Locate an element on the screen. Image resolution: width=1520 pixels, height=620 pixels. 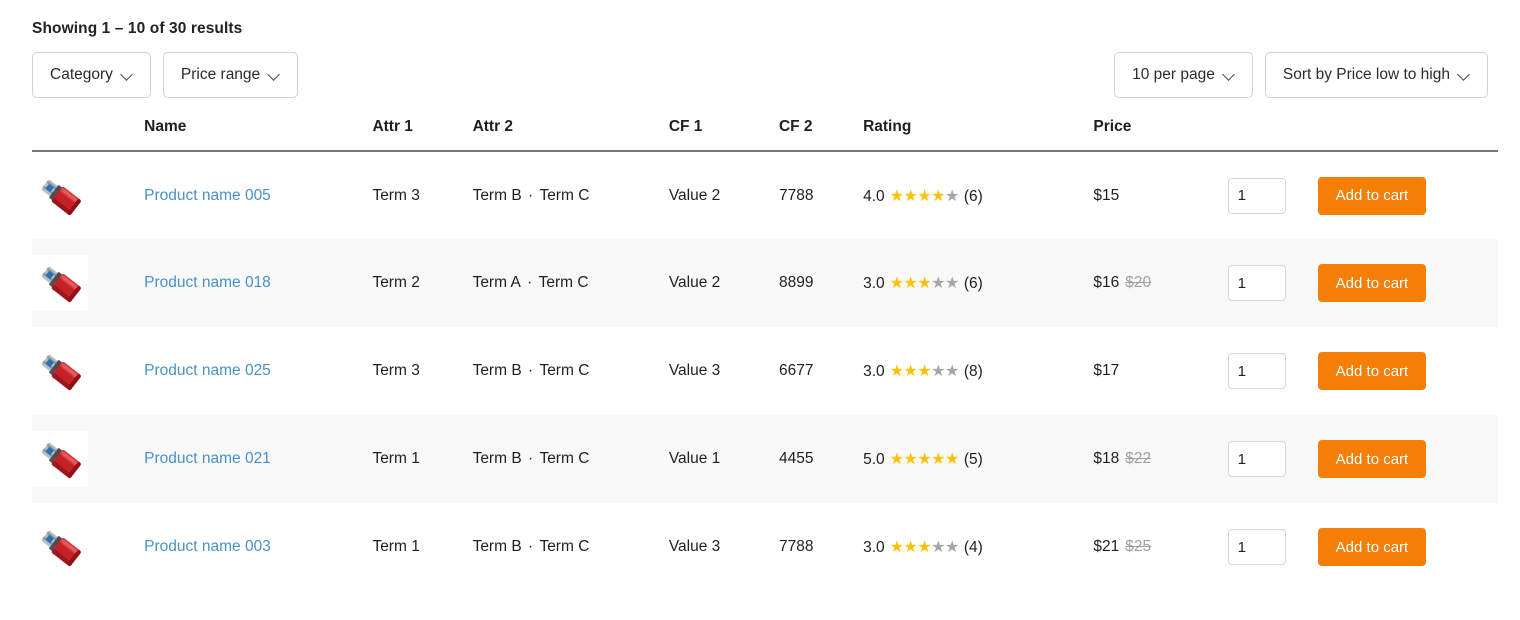
current-price: $15 is located at coordinates (1106, 195).